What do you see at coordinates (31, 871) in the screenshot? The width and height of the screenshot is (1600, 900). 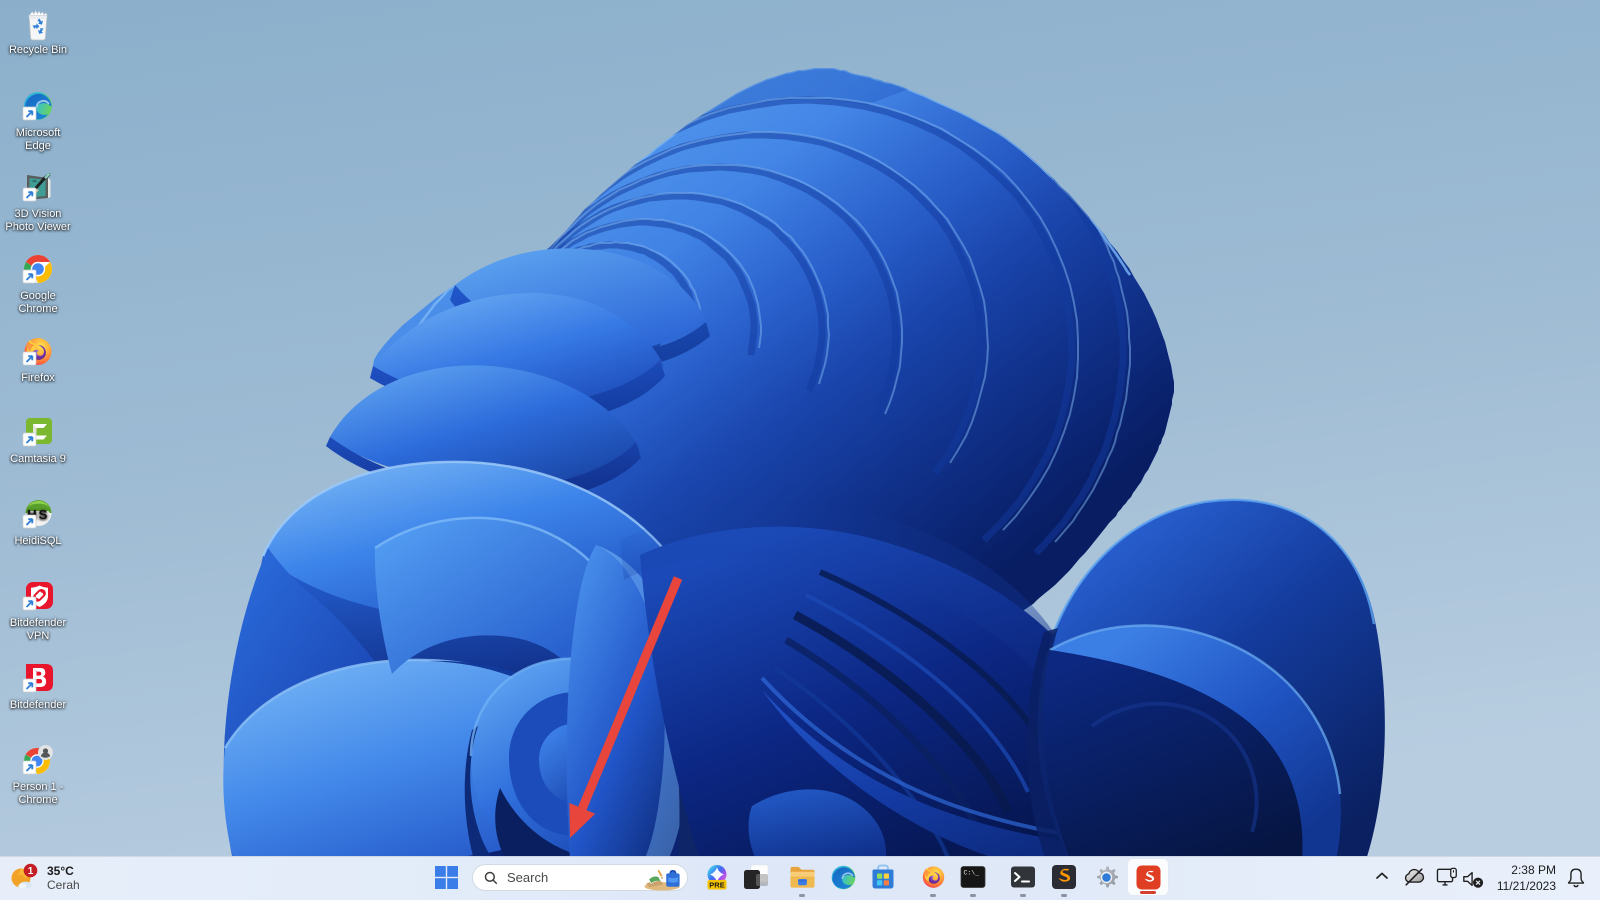 I see `svg-text: 1` at bounding box center [31, 871].